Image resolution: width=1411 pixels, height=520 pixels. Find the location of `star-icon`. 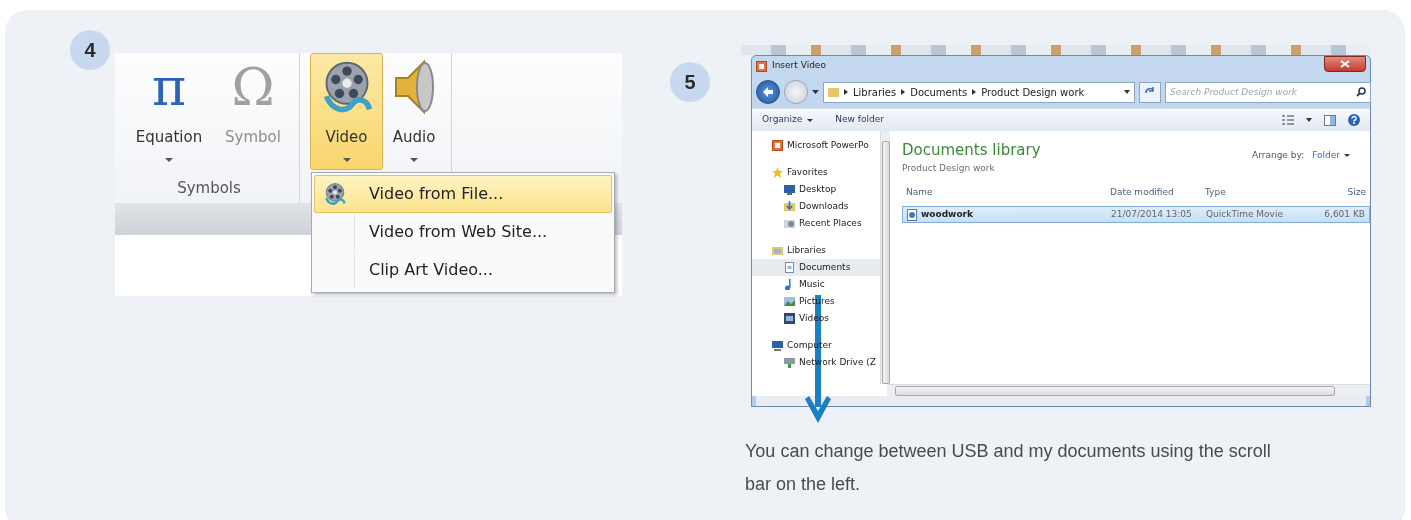

star-icon is located at coordinates (777, 172).